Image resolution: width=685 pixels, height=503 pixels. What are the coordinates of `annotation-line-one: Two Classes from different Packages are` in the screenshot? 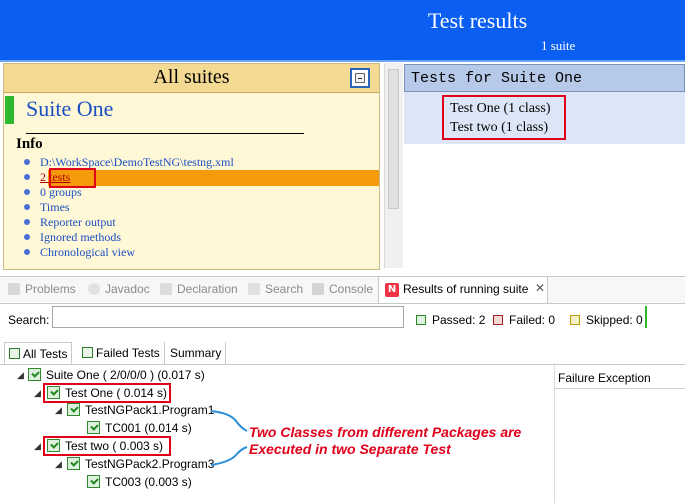 It's located at (385, 432).